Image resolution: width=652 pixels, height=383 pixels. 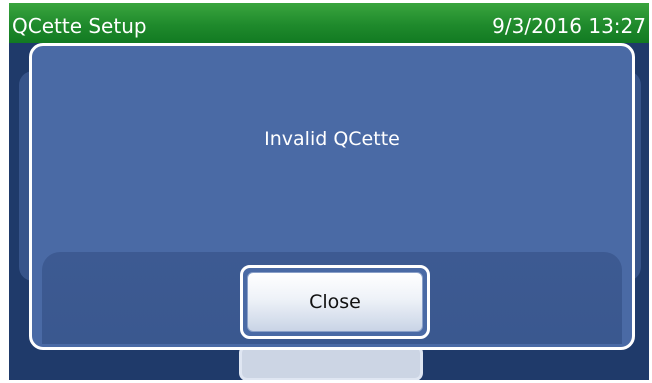 I want to click on screen-title: QCette Setup, so click(x=79, y=26).